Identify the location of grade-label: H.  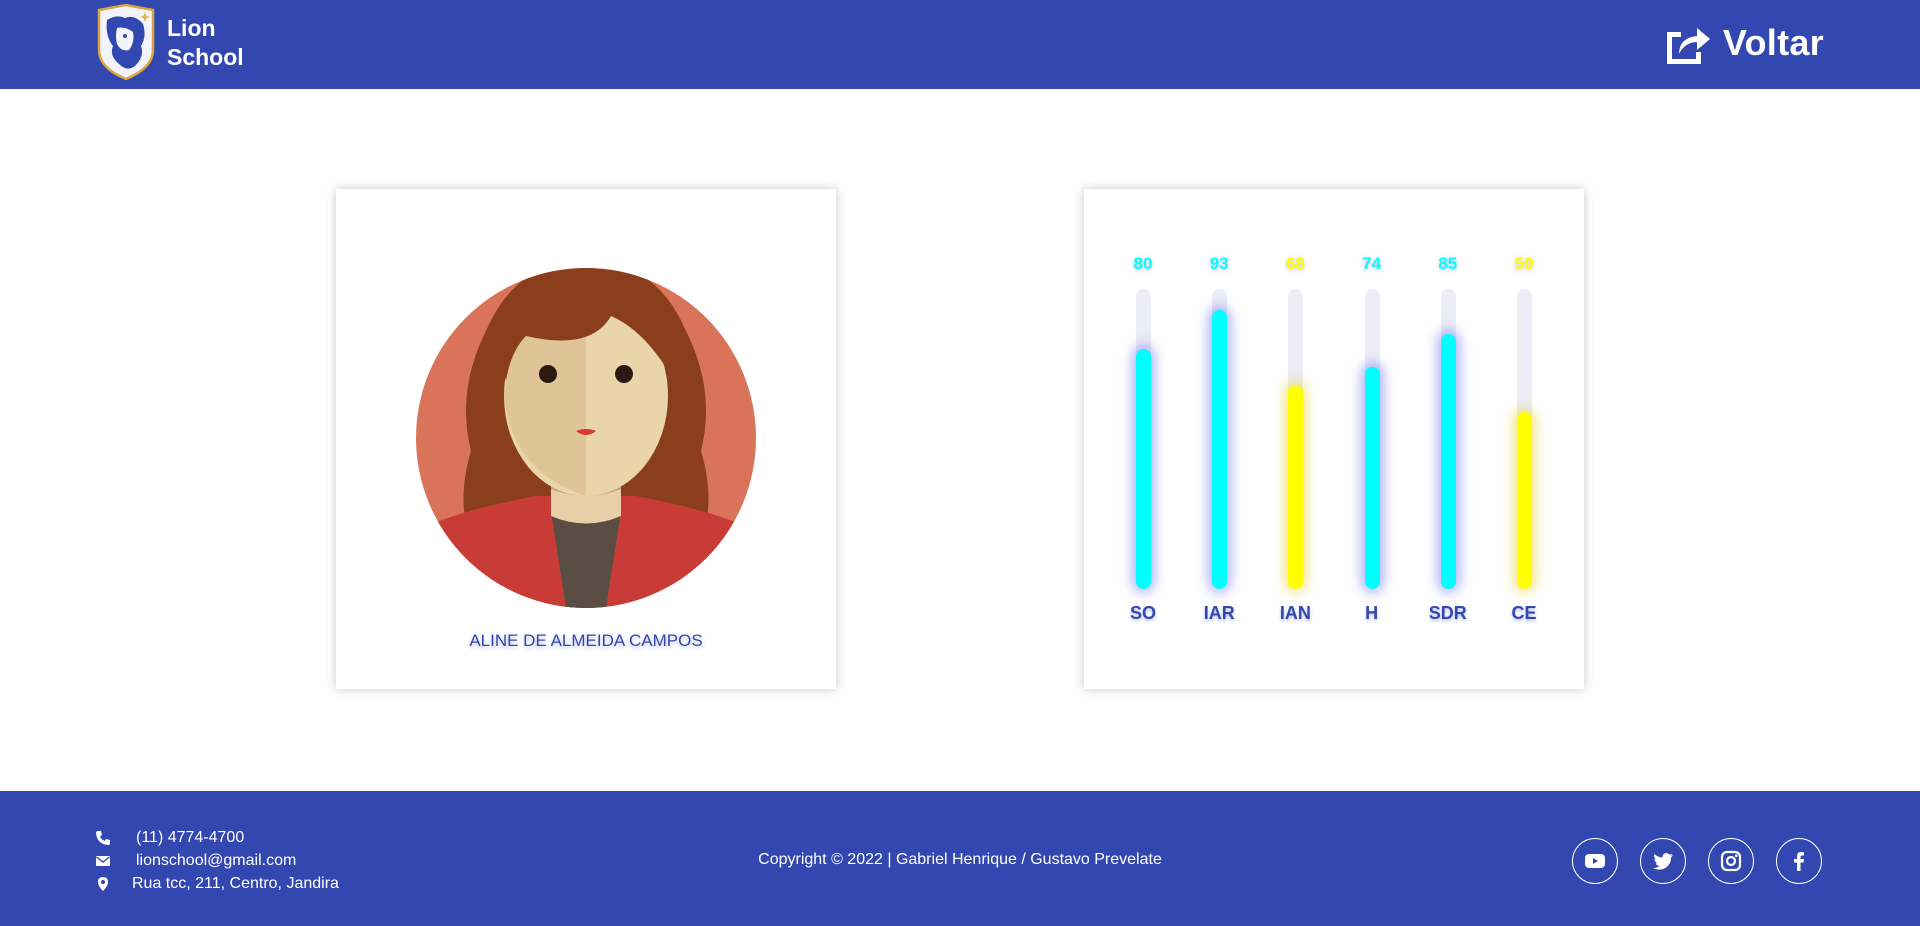
(1372, 613).